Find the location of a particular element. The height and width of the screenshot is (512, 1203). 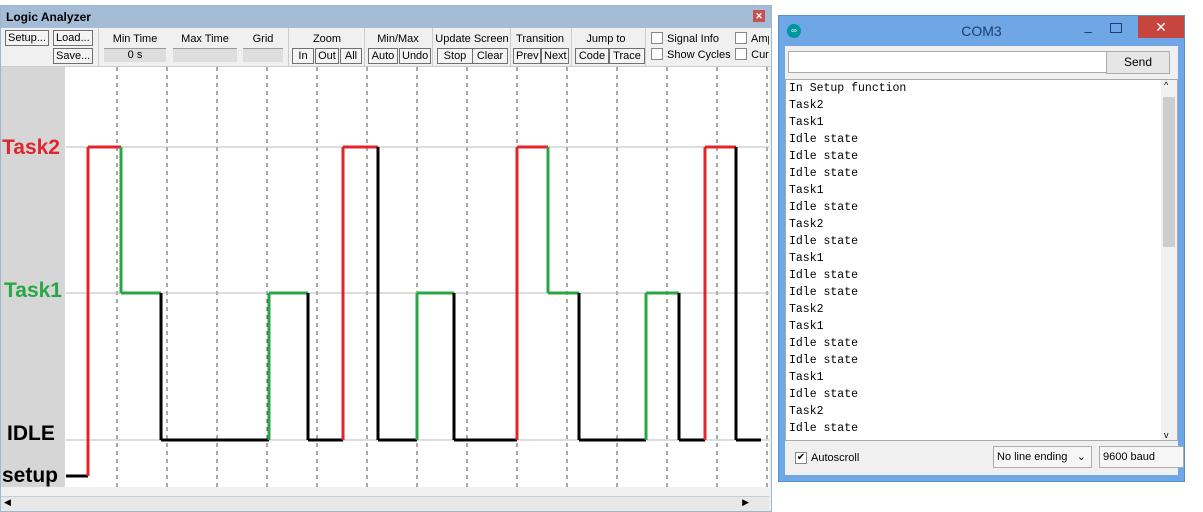

line-ending-select: No line ending ⌄ is located at coordinates (1042, 457).